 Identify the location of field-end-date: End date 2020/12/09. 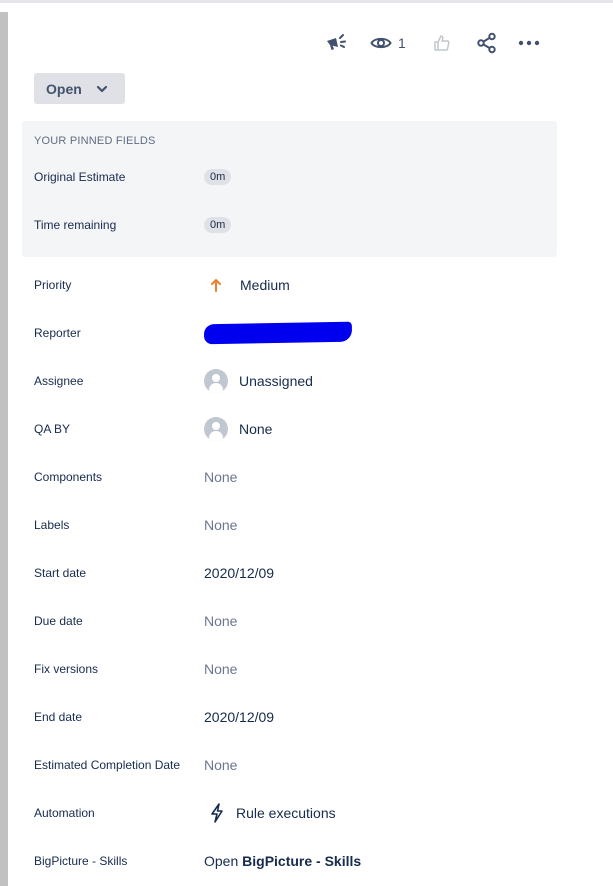
(304, 717).